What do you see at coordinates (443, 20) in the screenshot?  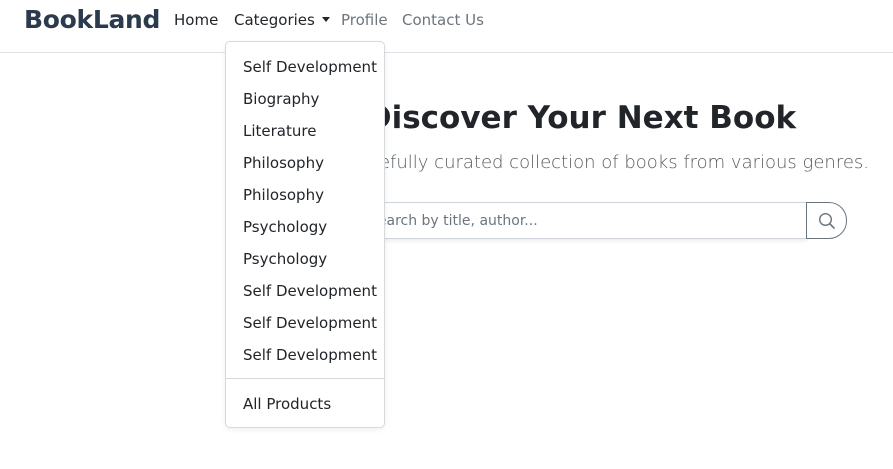 I see `nav-contact-link: Contact Us` at bounding box center [443, 20].